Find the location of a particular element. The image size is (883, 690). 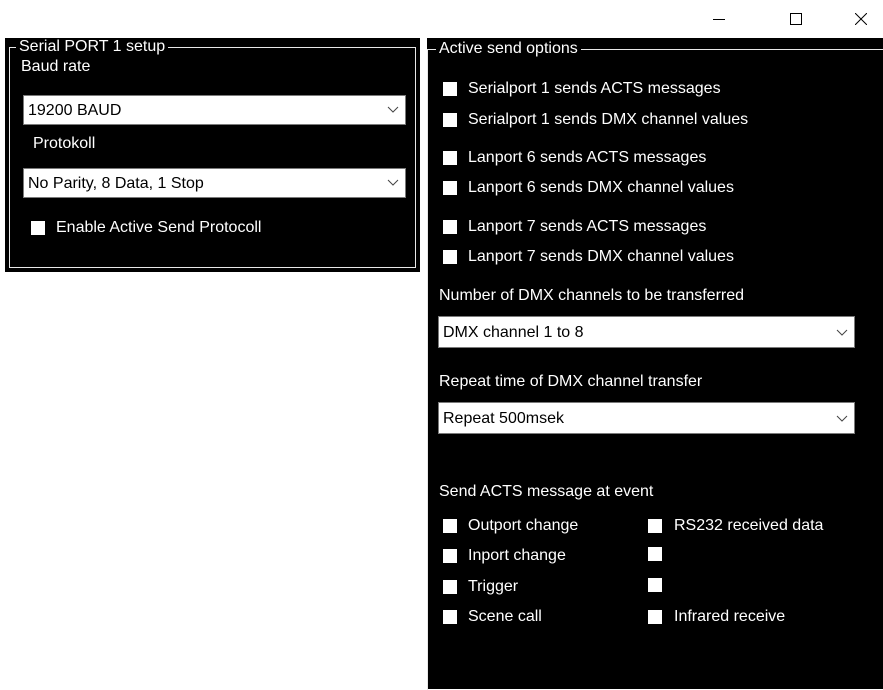

event-inport-change: Inport change is located at coordinates (504, 556).